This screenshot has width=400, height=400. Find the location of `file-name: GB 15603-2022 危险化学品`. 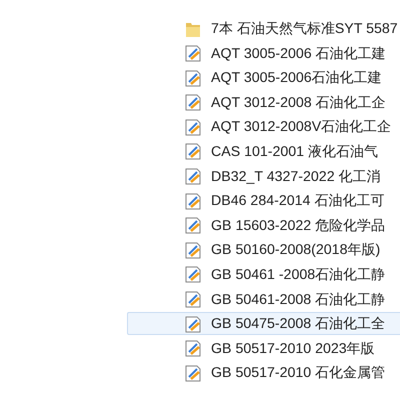

file-name: GB 15603-2022 危险化学品 is located at coordinates (298, 225).